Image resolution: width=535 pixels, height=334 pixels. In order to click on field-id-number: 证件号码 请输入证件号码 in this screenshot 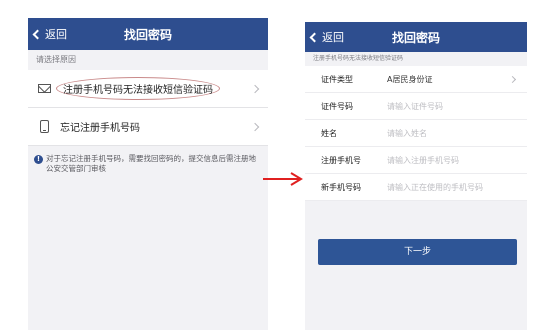, I will do `click(416, 106)`.